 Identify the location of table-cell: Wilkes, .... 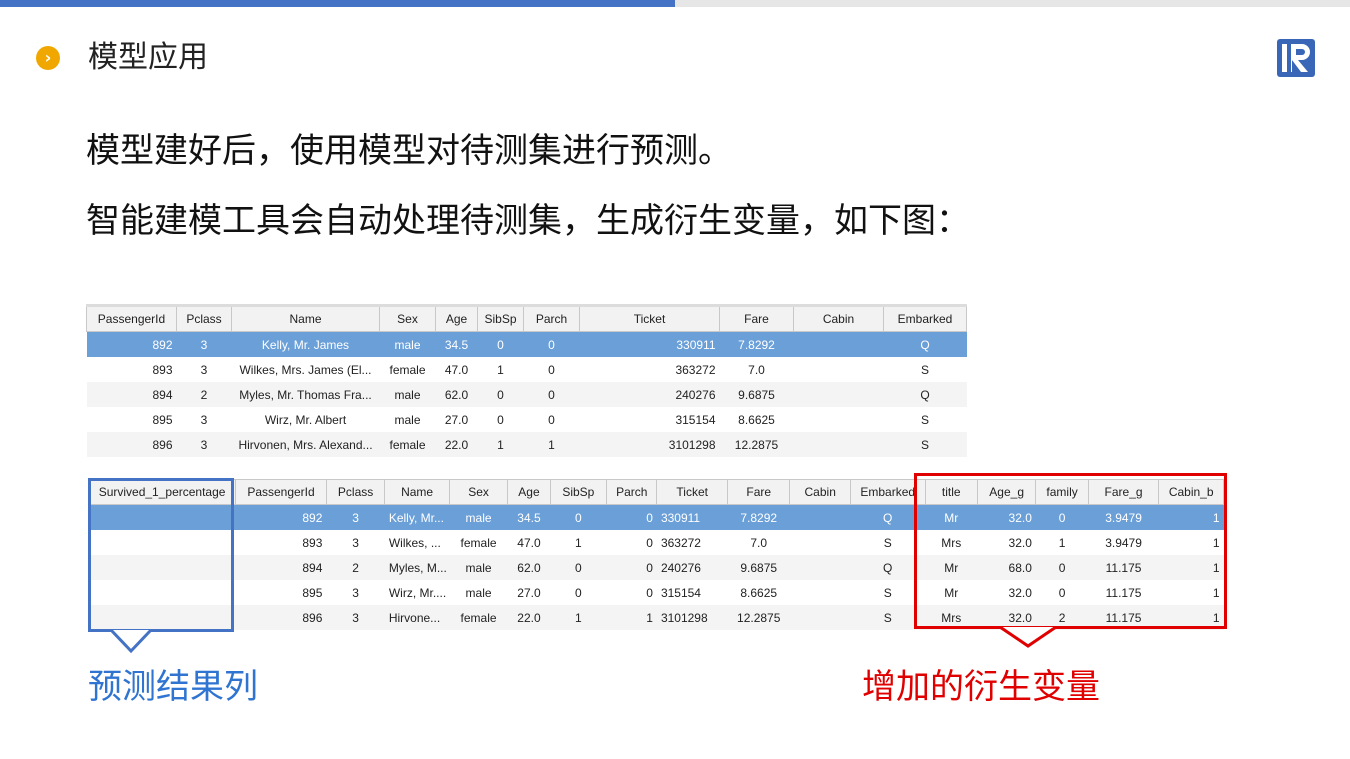
(417, 542).